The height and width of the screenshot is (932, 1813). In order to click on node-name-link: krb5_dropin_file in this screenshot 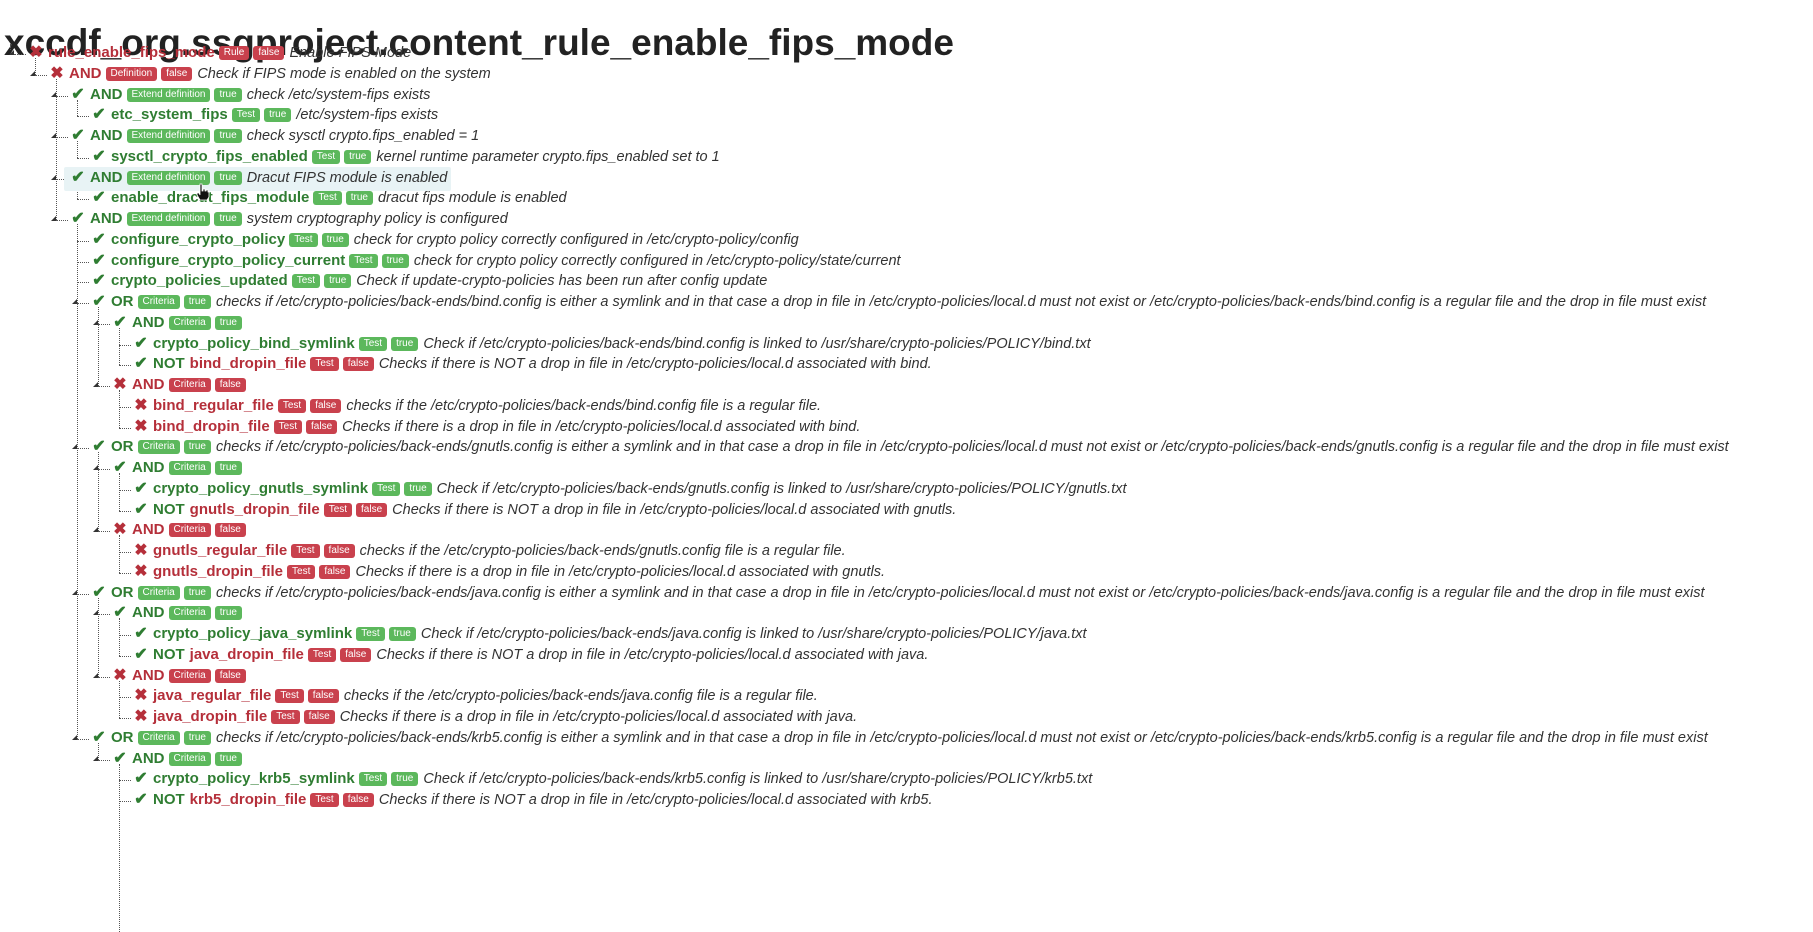, I will do `click(248, 799)`.